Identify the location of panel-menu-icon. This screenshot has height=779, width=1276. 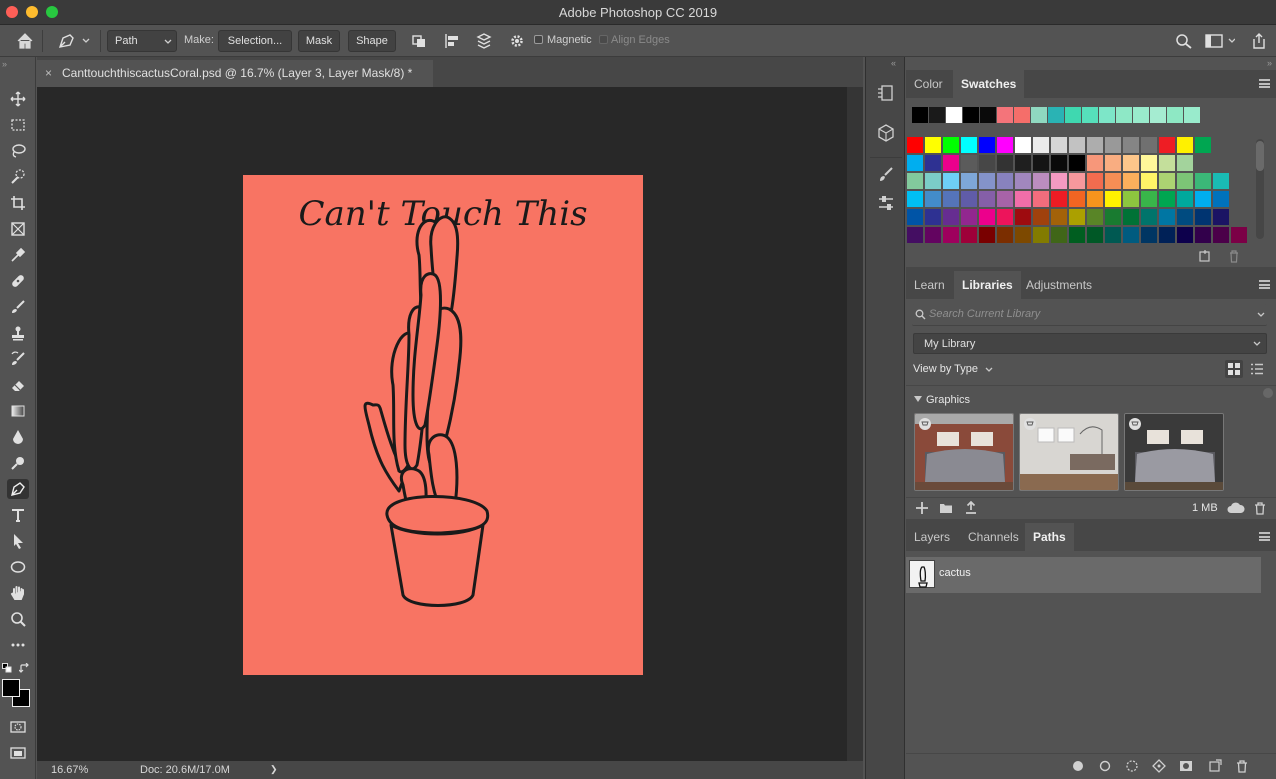
(1264, 536).